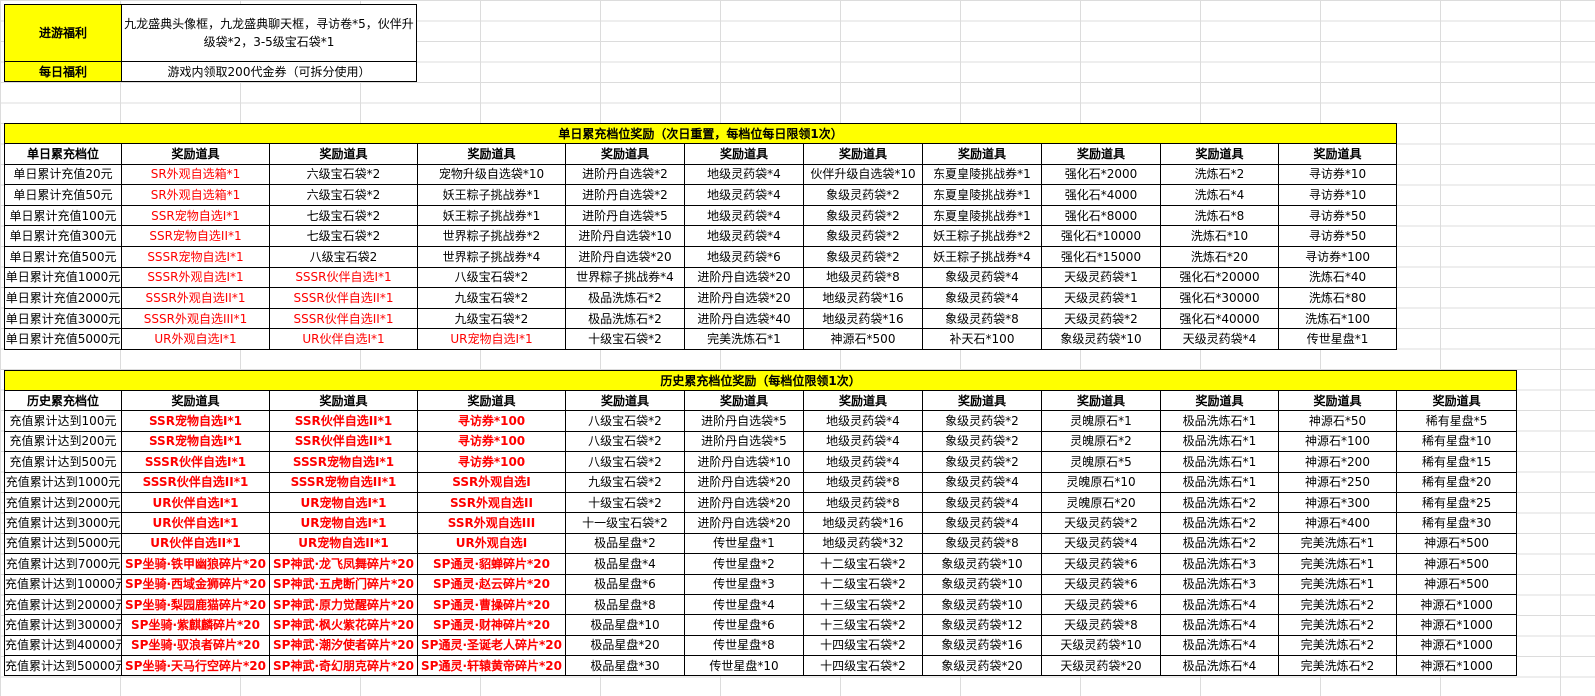 The width and height of the screenshot is (1595, 696). I want to click on reward-cell: SSSR伙伴自选II*1, so click(343, 298).